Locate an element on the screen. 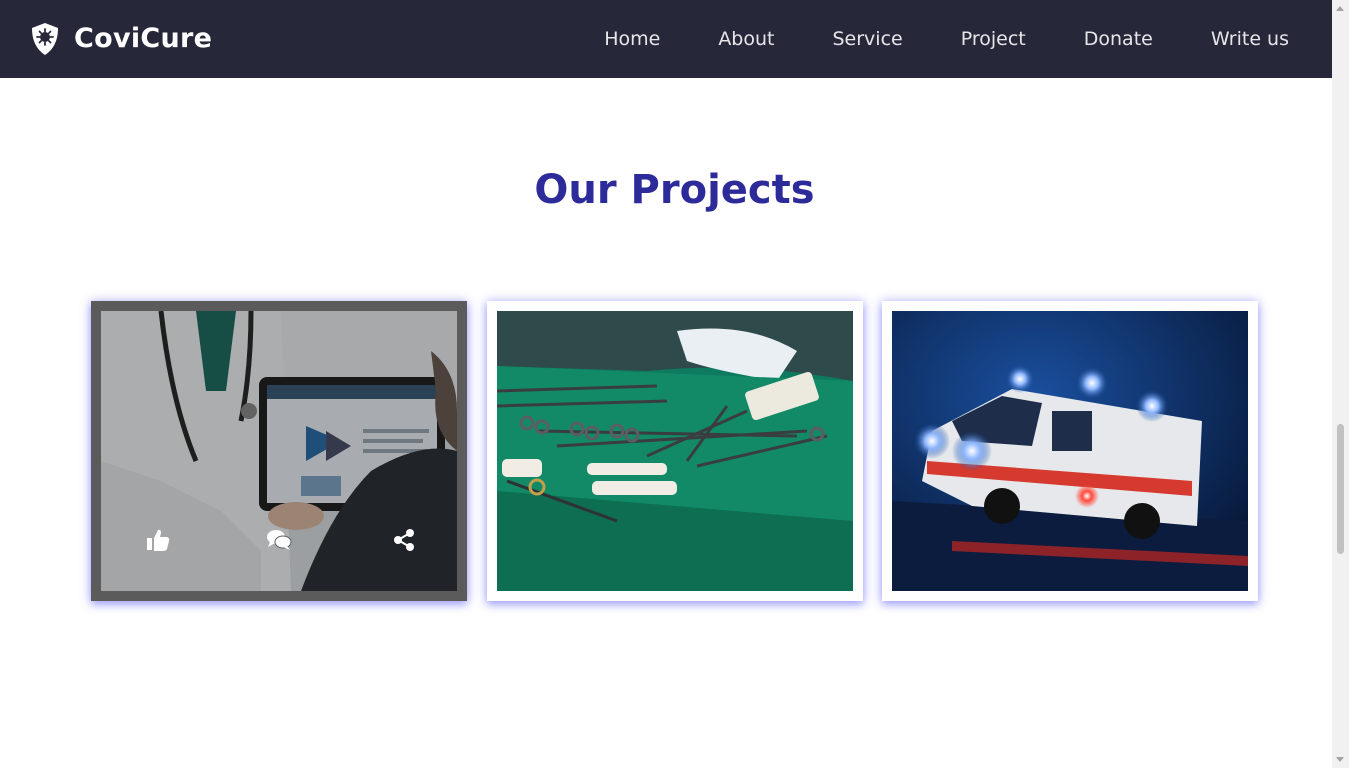 This screenshot has width=1366, height=768. share-icon is located at coordinates (404, 540).